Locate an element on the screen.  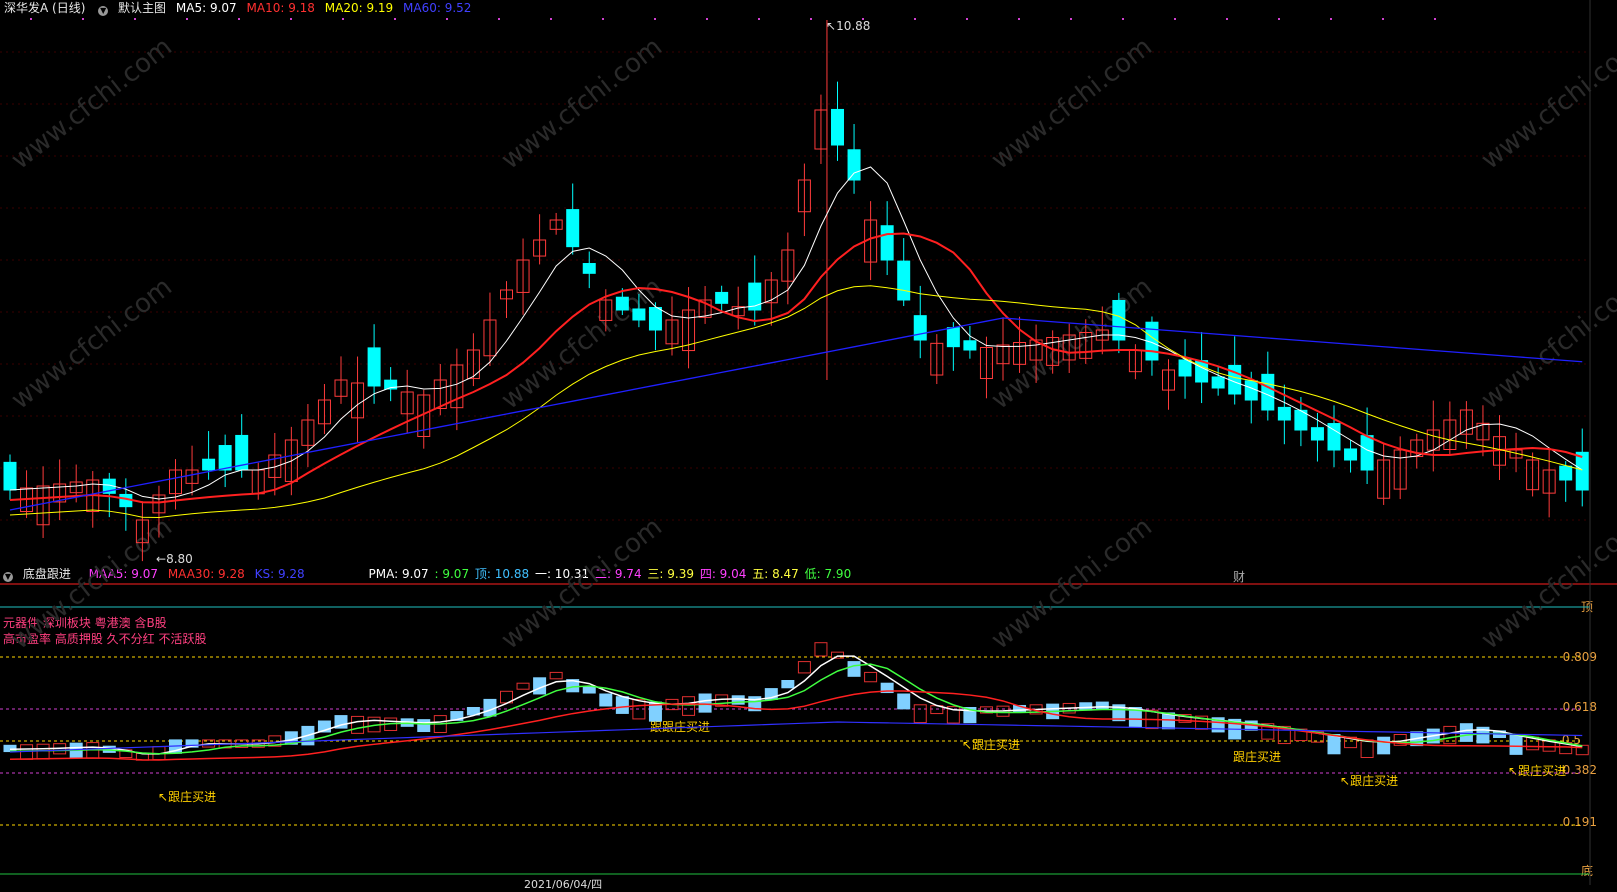
pma-line is located at coordinates (796, 705).